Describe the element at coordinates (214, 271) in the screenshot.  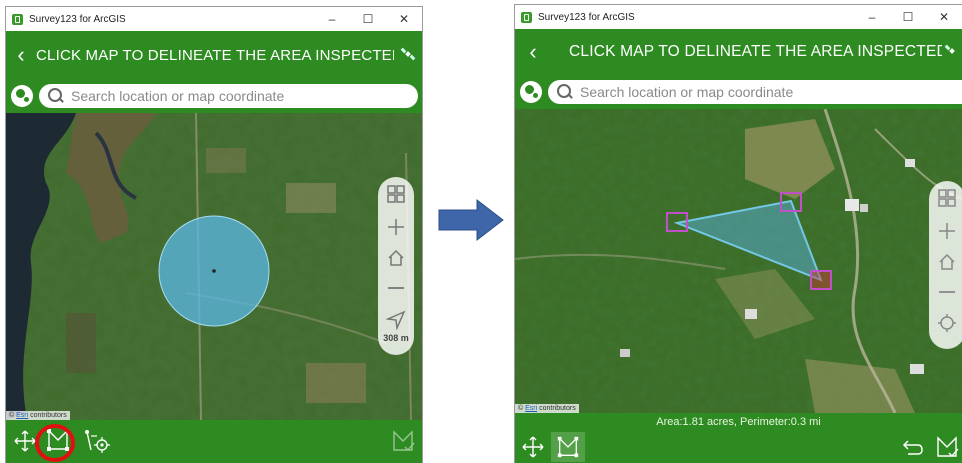
I see `center-point` at that location.